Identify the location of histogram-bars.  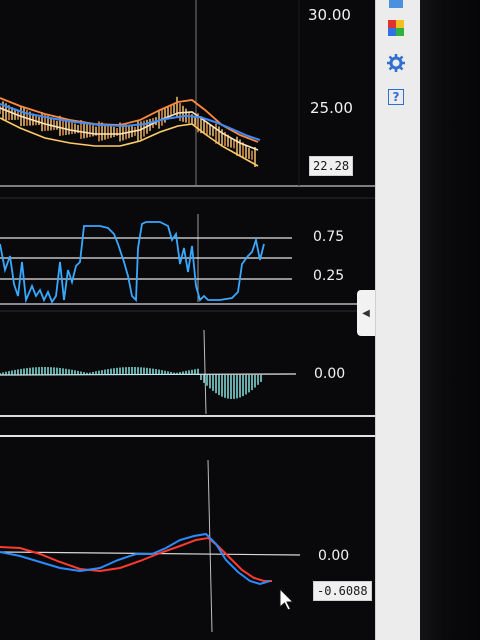
(131, 383).